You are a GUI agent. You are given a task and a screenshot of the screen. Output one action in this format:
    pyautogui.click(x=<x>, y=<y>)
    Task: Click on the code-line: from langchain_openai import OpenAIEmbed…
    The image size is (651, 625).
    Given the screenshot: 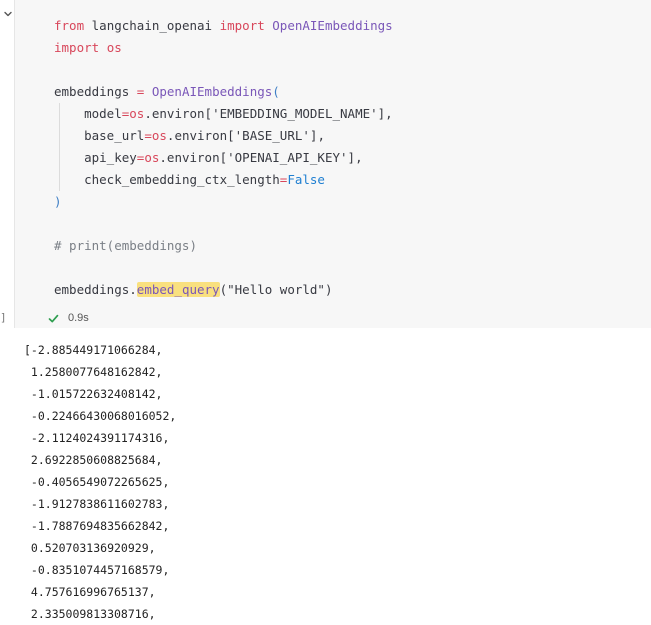 What is the action you would take?
    pyautogui.click(x=223, y=26)
    